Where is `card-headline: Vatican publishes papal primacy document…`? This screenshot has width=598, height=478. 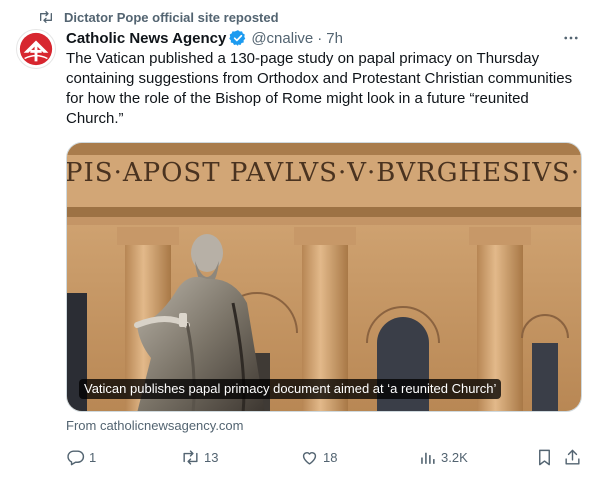
card-headline: Vatican publishes papal primacy document… is located at coordinates (290, 389).